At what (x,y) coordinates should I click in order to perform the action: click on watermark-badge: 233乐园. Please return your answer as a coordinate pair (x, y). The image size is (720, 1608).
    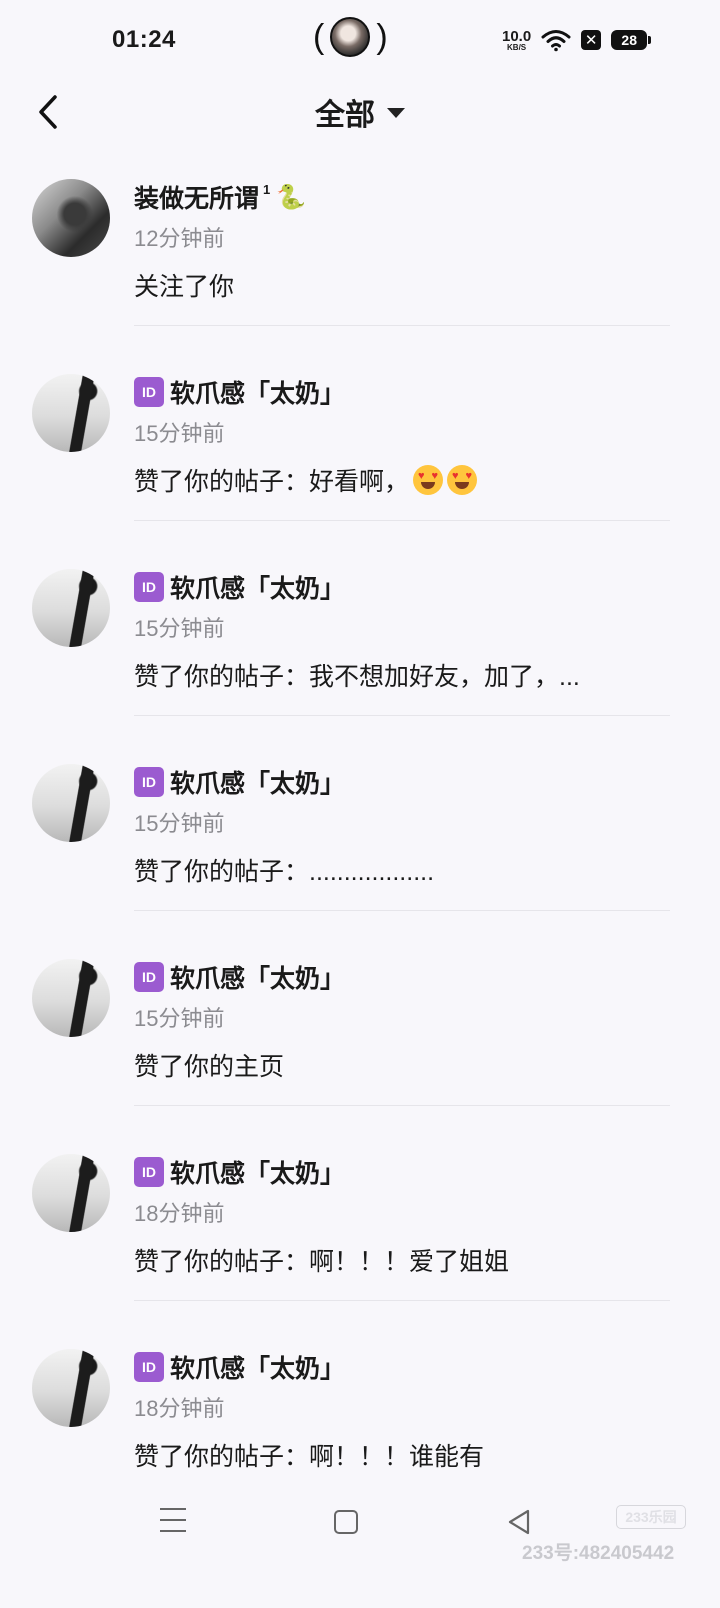
    Looking at the image, I should click on (651, 1517).